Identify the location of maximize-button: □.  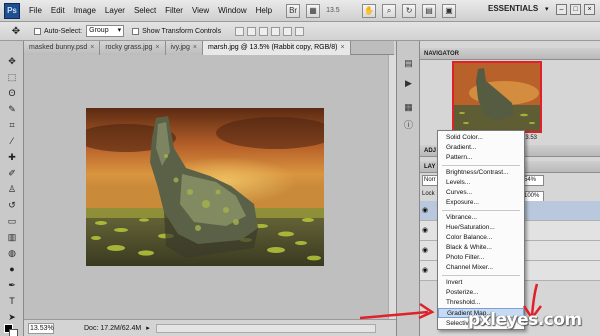
(575, 9).